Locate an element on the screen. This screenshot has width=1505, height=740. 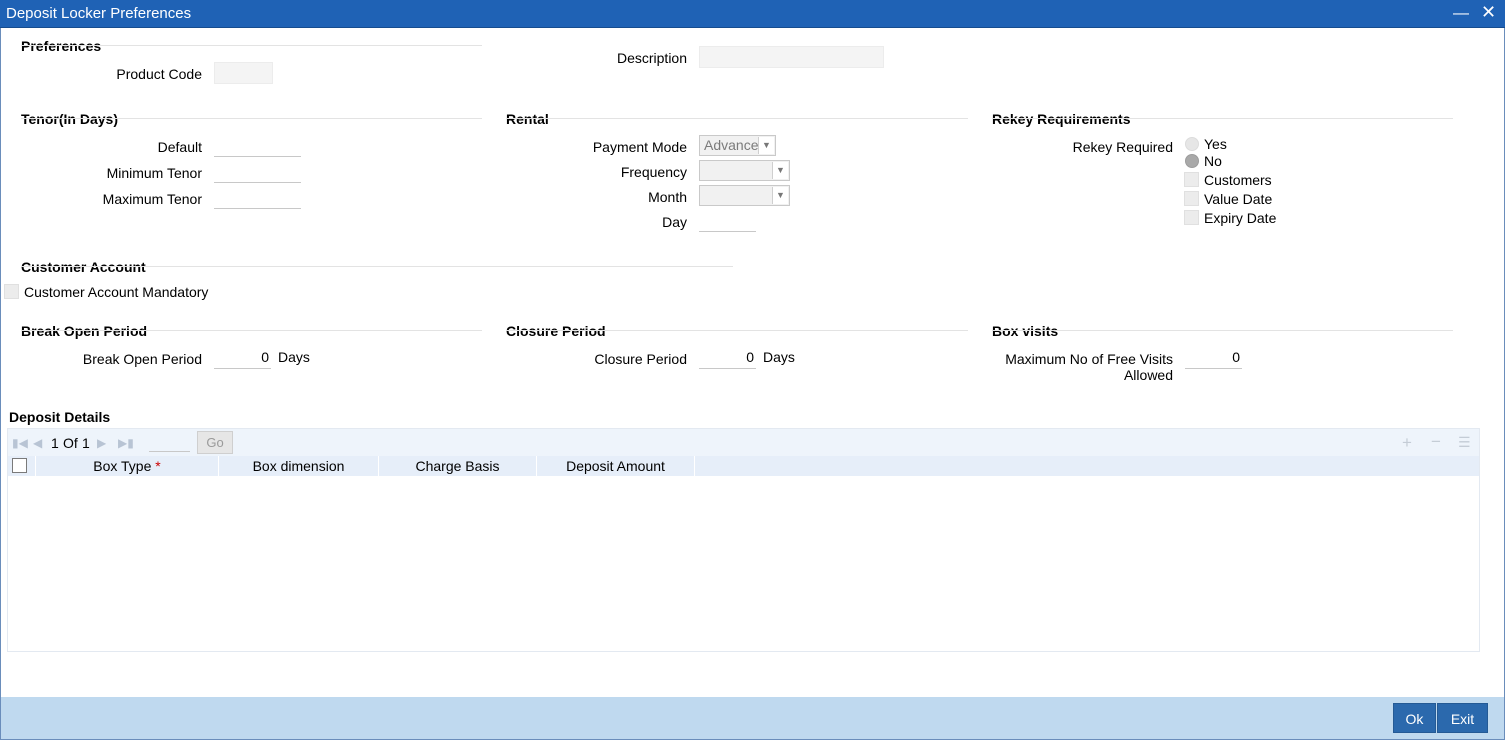
box-visits-divider is located at coordinates (1222, 330).